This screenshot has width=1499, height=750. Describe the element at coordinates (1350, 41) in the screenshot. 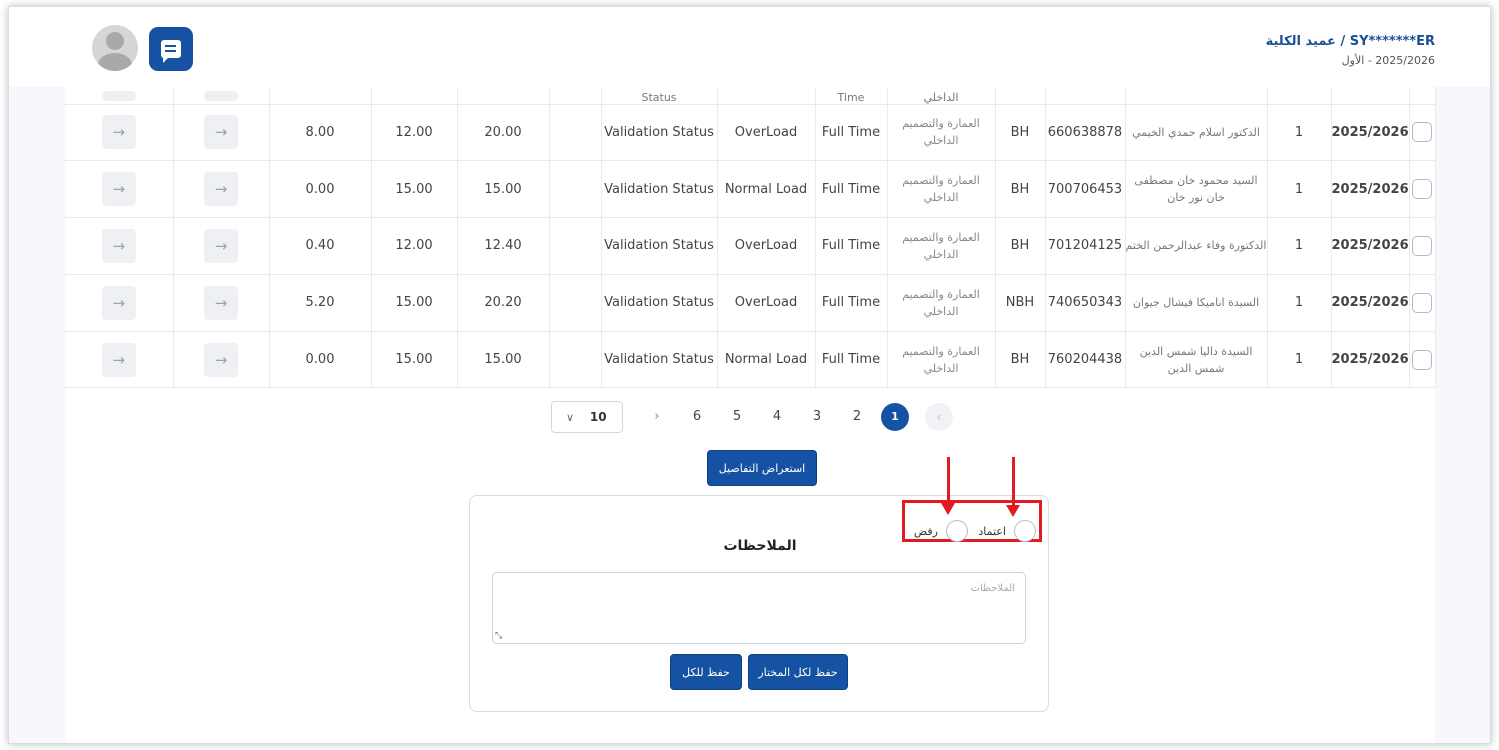

I see `user-title: SY*******ER / عميد الكلية` at that location.